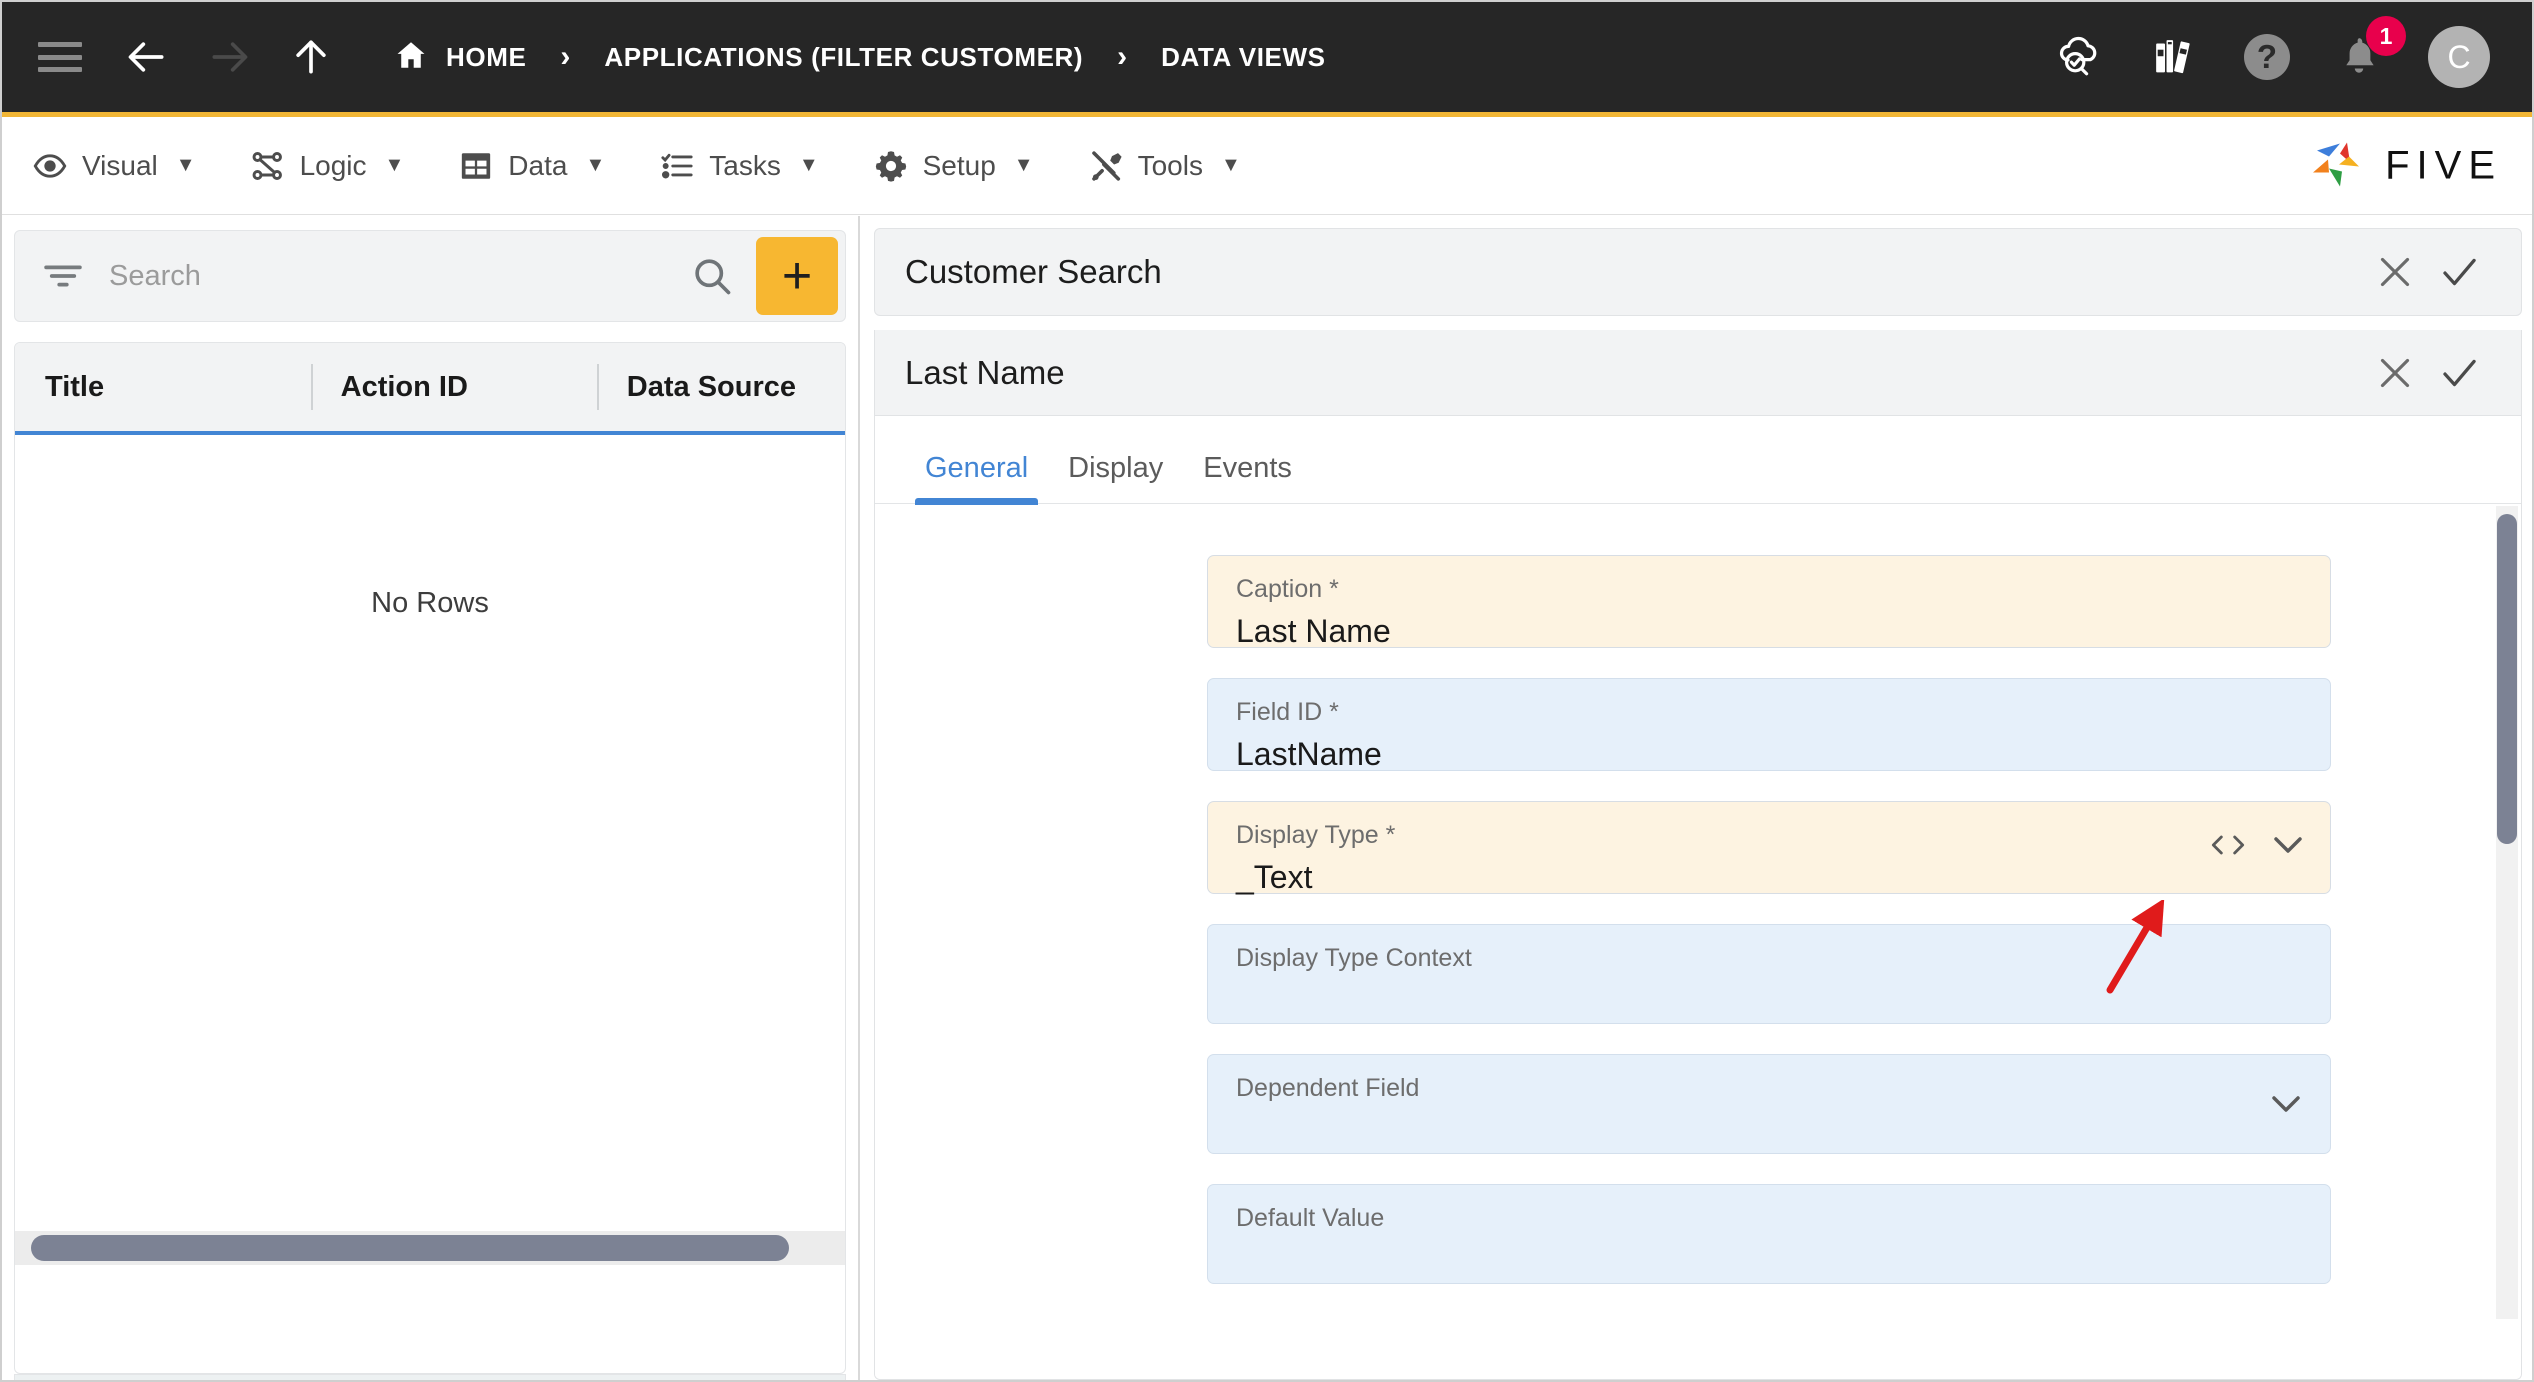 Image resolution: width=2534 pixels, height=1382 pixels. What do you see at coordinates (2386, 36) in the screenshot?
I see `notification-badge-count: 1` at bounding box center [2386, 36].